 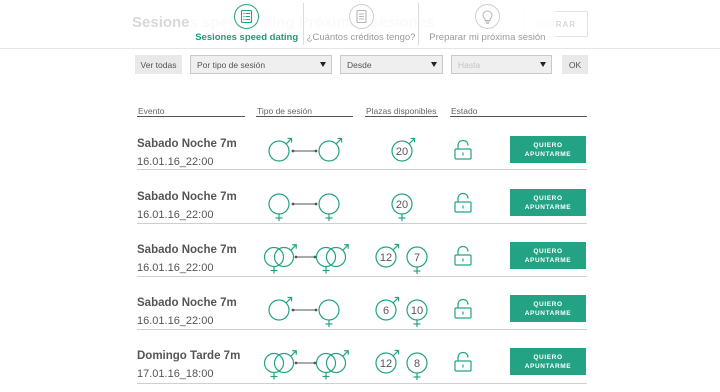 What do you see at coordinates (386, 311) in the screenshot?
I see `seat-count: 6` at bounding box center [386, 311].